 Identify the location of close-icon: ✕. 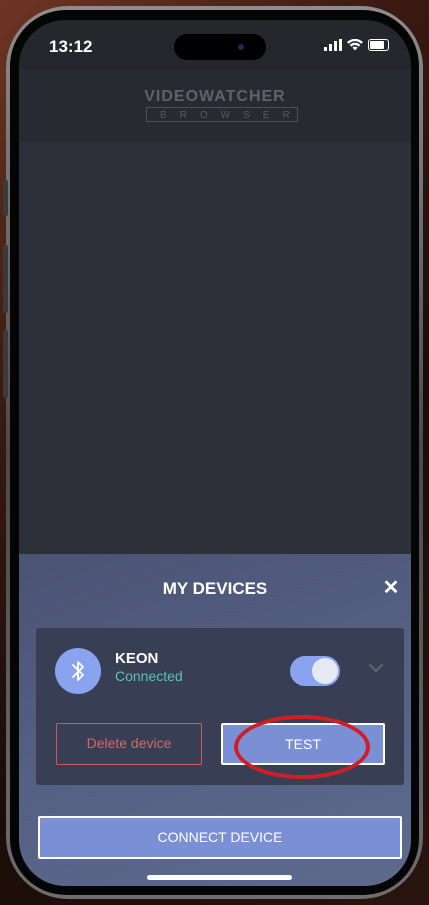
(391, 588).